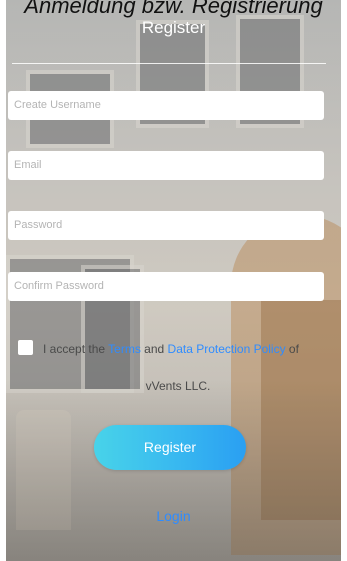 The height and width of the screenshot is (561, 347). Describe the element at coordinates (166, 286) in the screenshot. I see `confirm-password-input: Confirm Password` at that location.